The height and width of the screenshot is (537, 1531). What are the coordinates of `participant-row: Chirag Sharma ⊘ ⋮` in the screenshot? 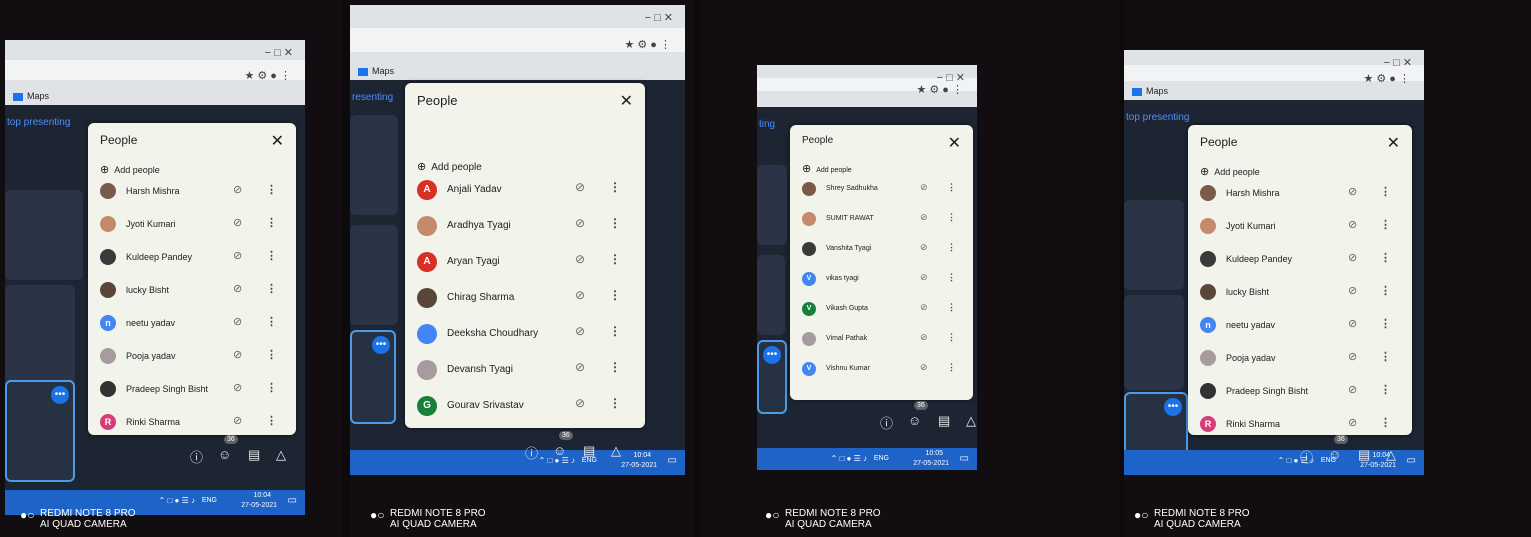 It's located at (525, 298).